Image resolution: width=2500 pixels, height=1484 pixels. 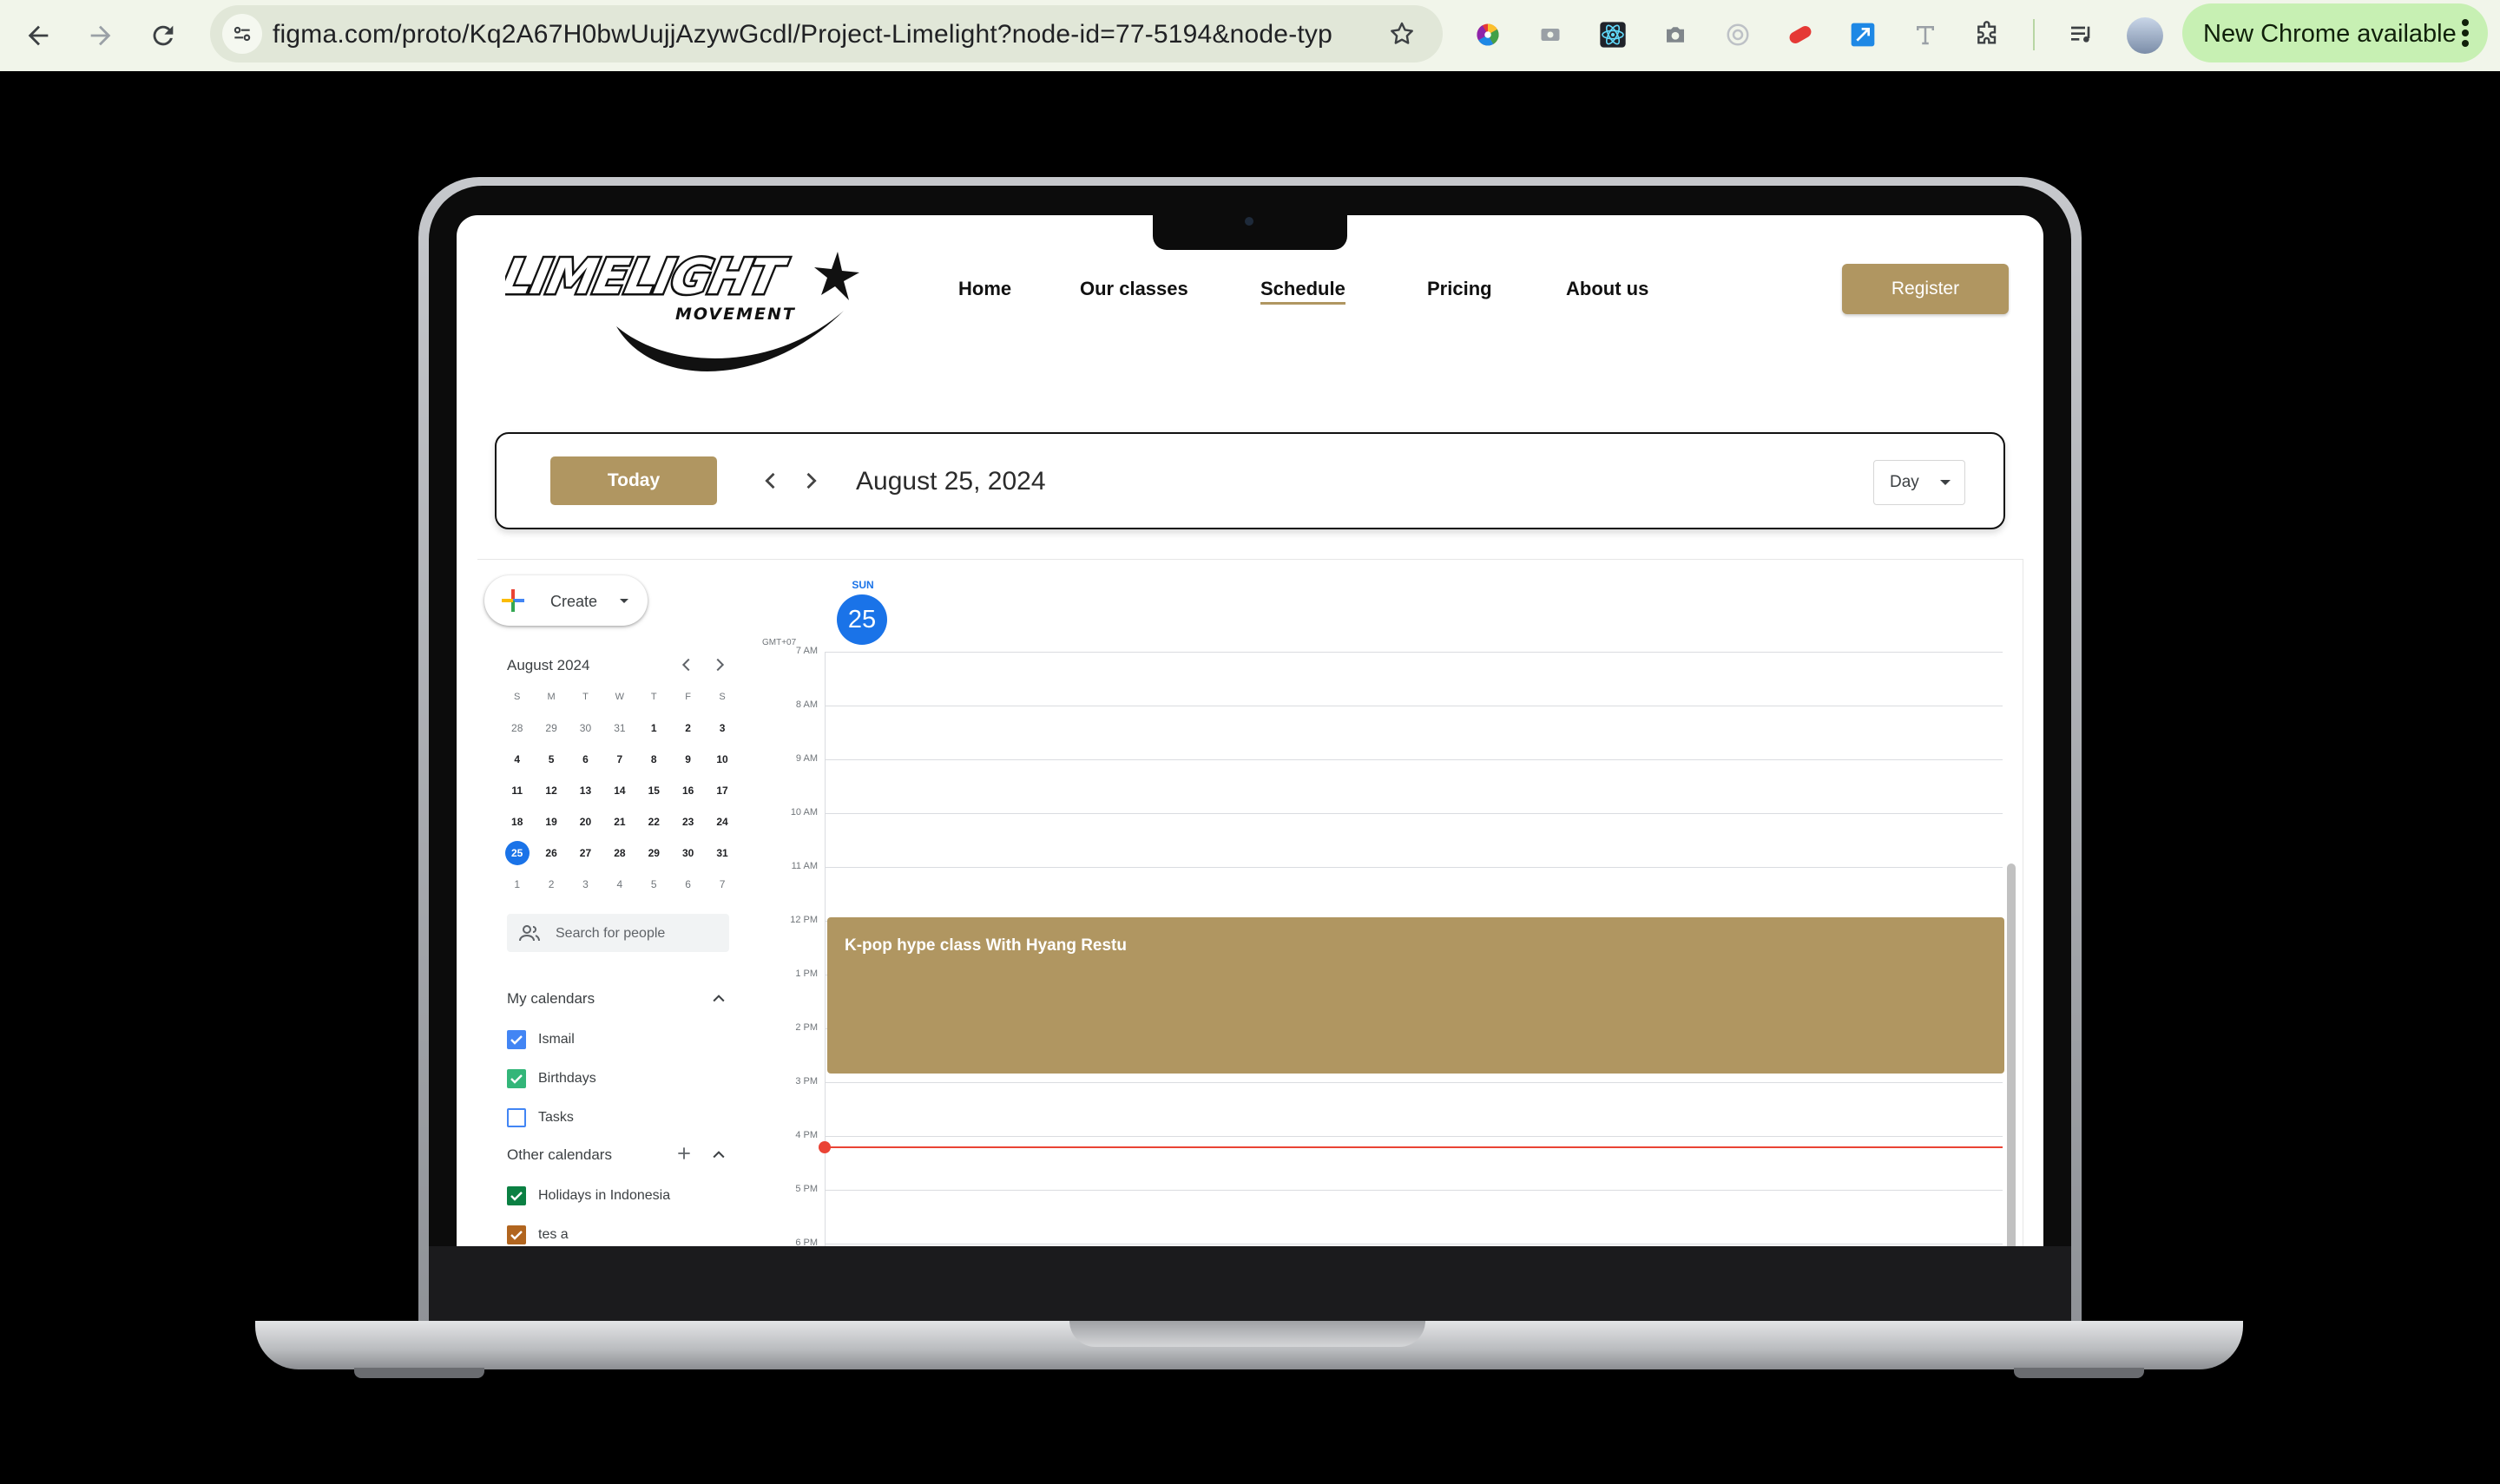 I want to click on mini-day: 22, so click(x=654, y=821).